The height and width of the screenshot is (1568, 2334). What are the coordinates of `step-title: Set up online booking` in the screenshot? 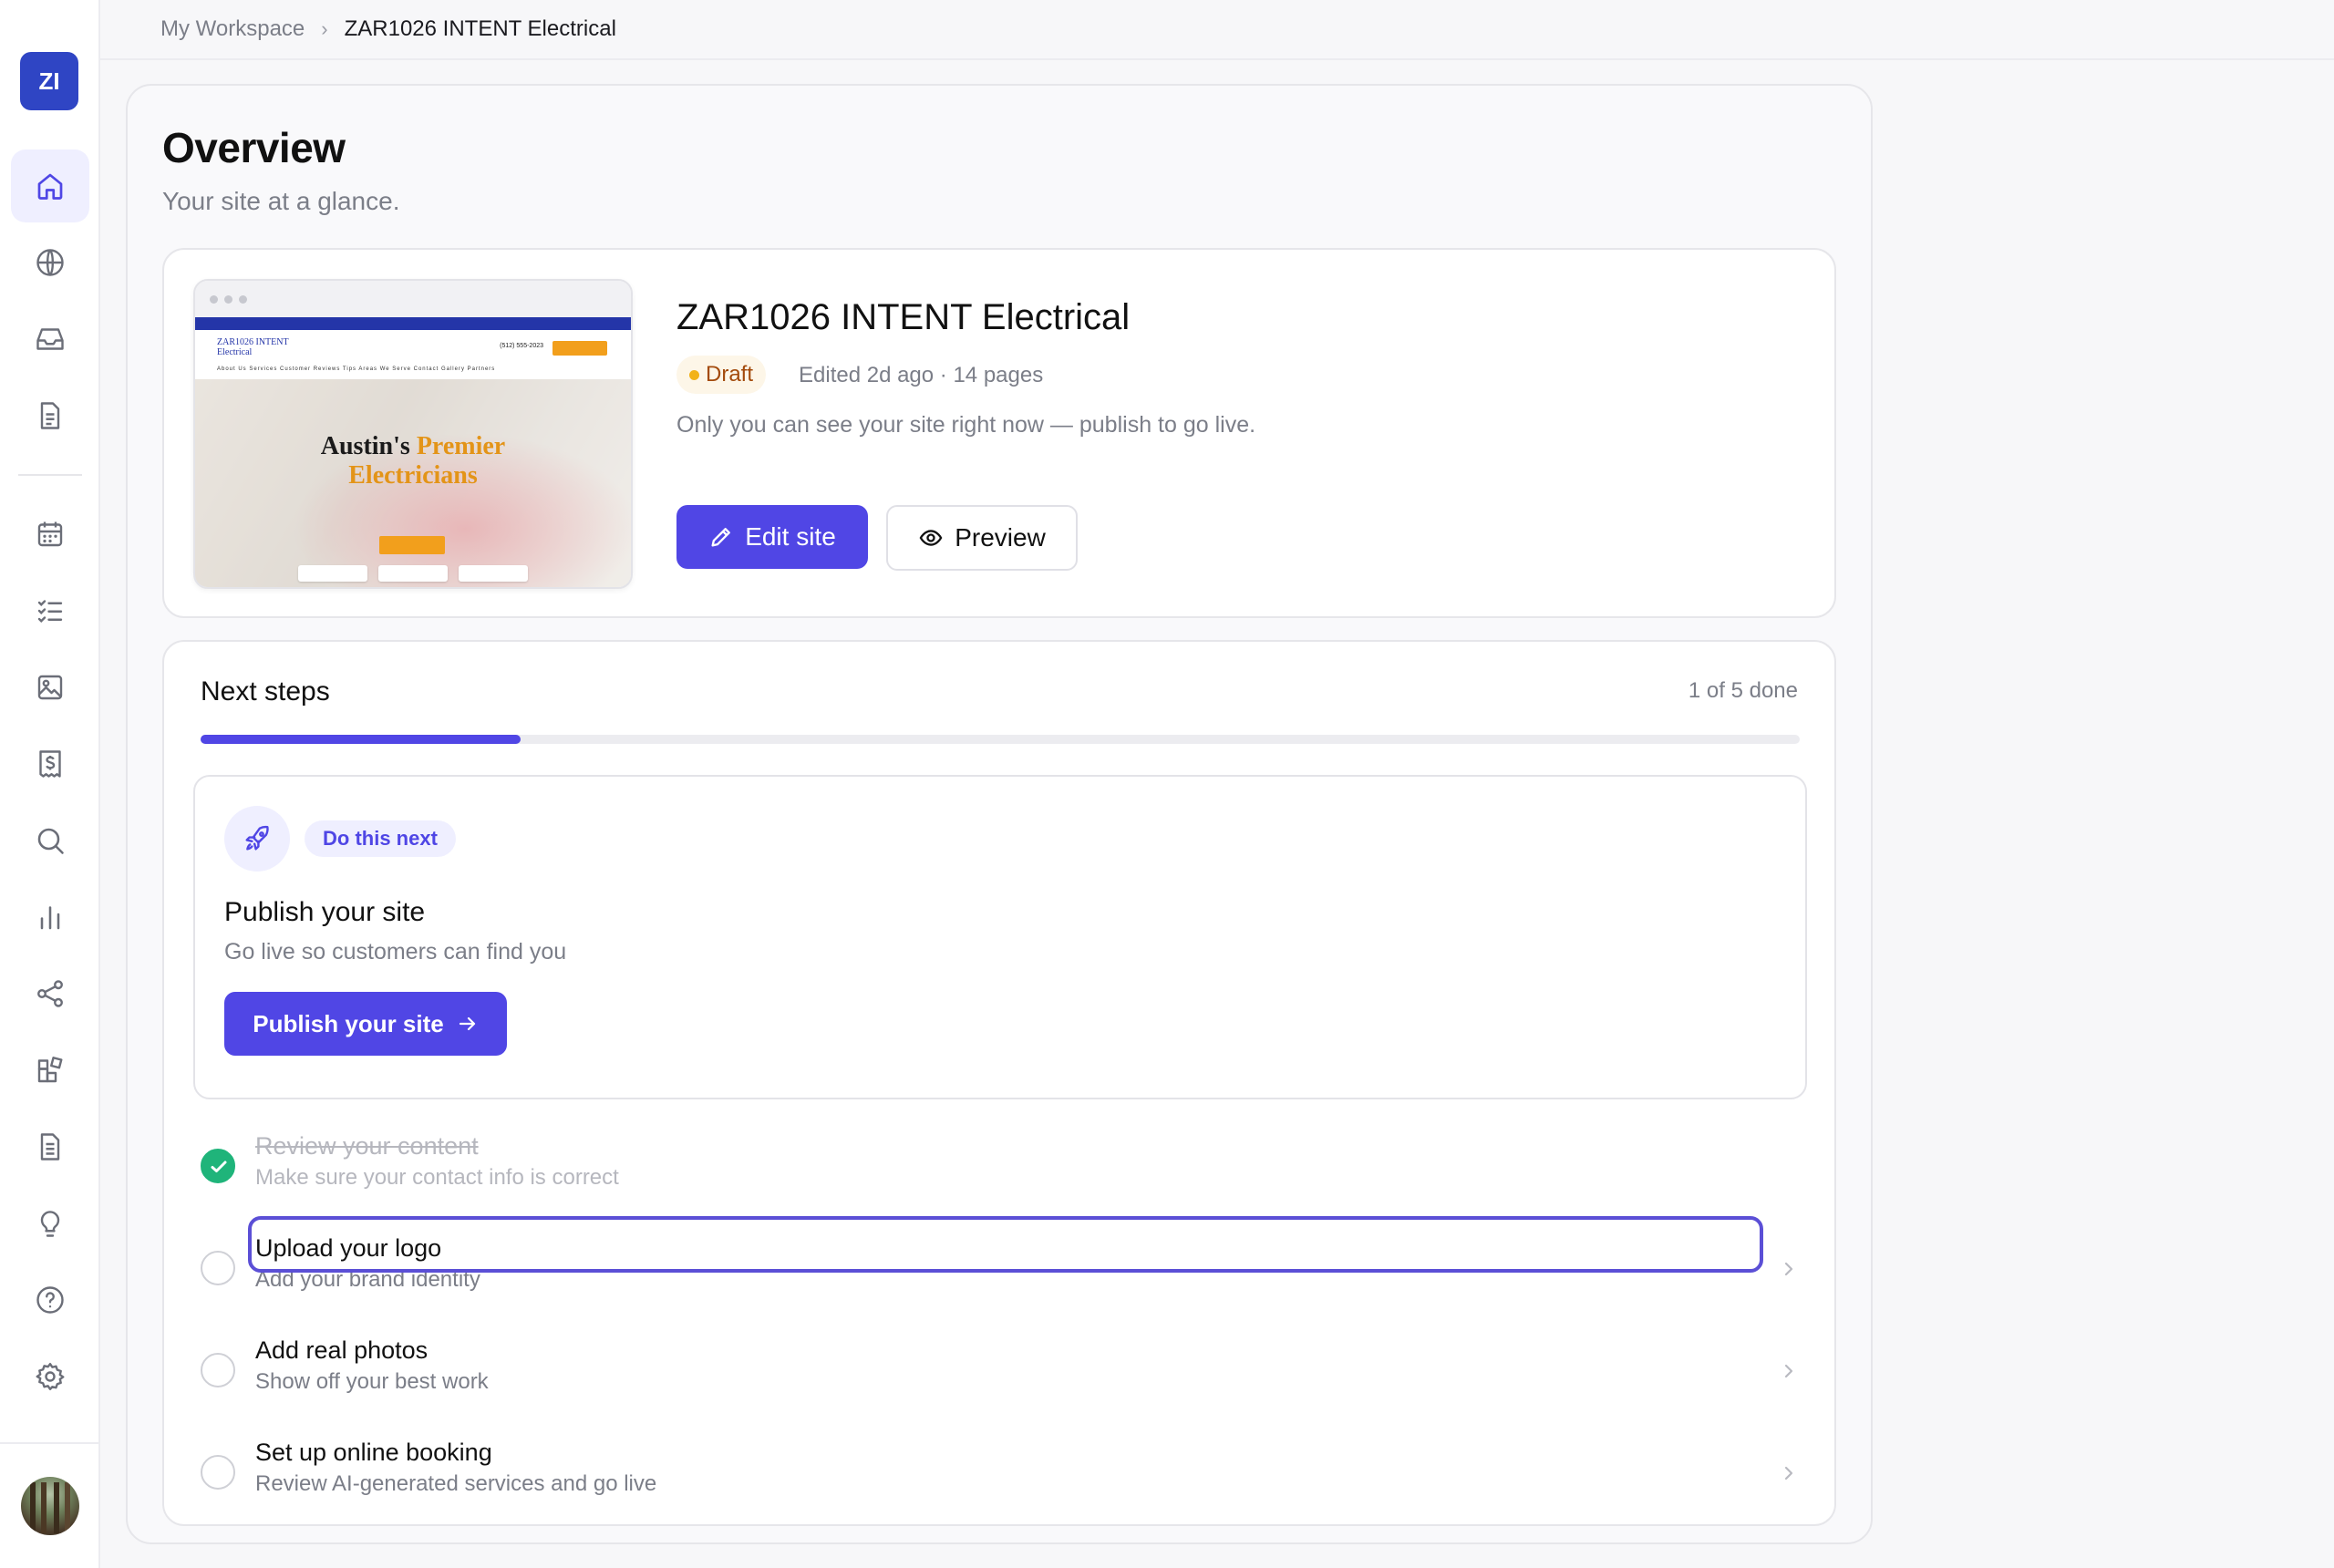 It's located at (373, 1452).